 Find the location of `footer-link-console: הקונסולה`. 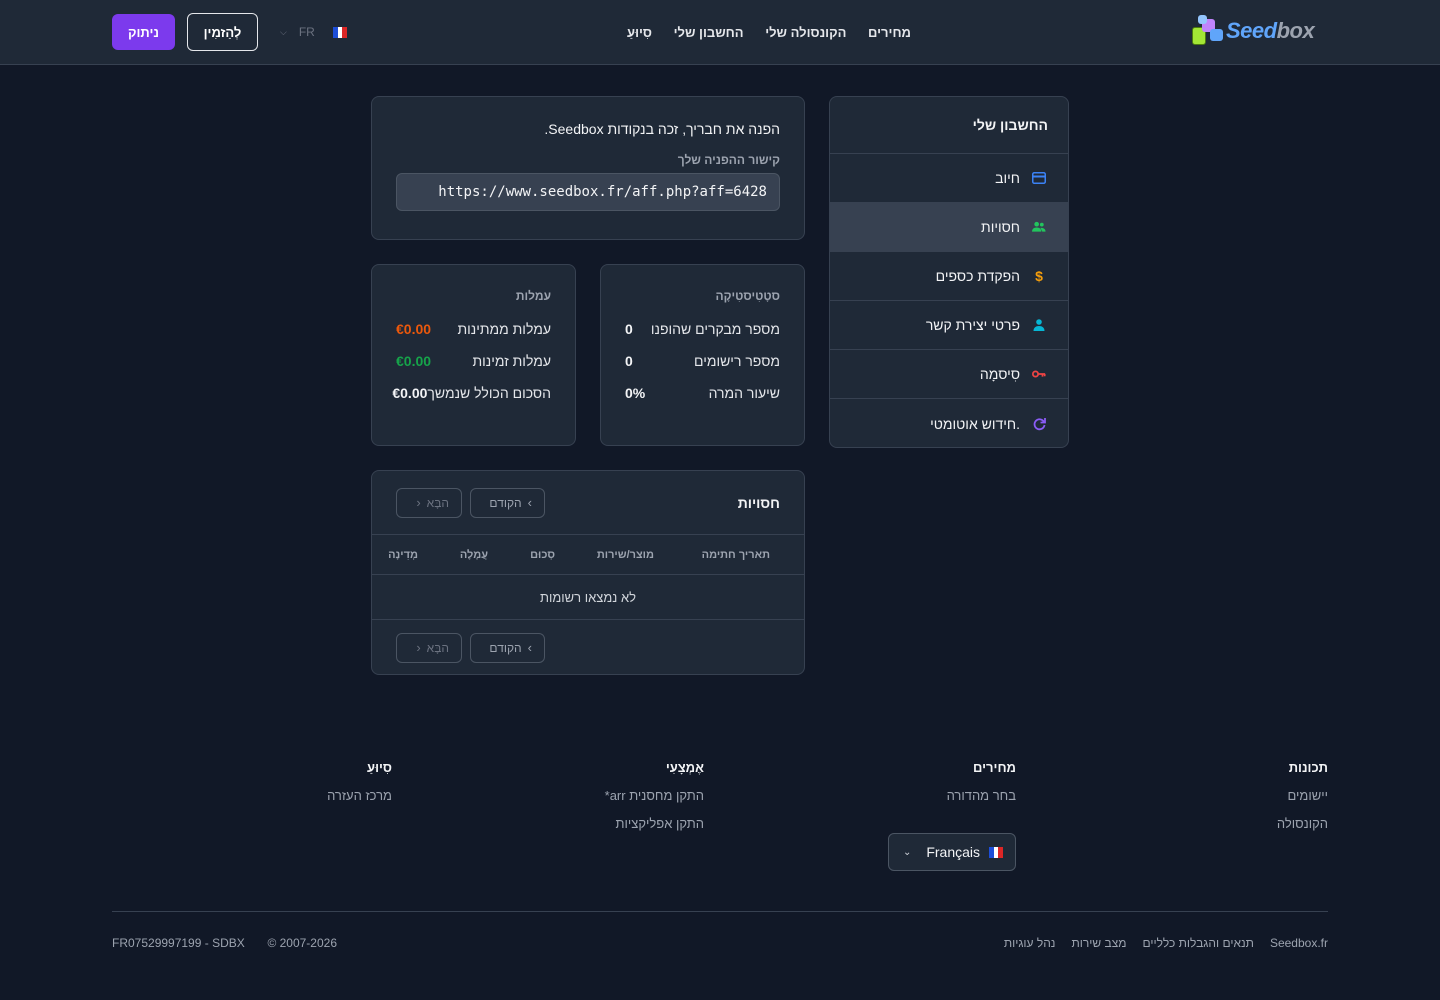

footer-link-console: הקונסולה is located at coordinates (1302, 824).